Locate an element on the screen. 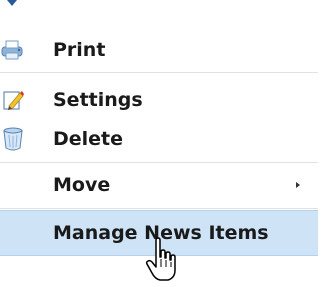  printer-icon is located at coordinates (13, 50).